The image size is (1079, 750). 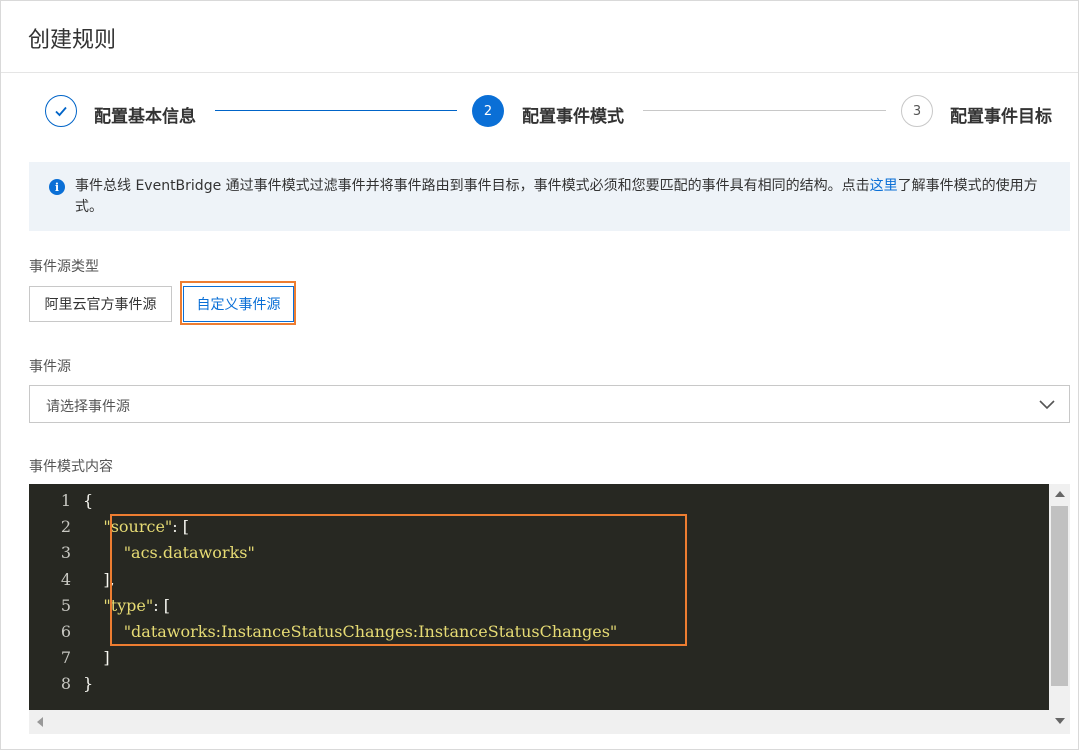 I want to click on step-1-label: 配置基本信息, so click(x=145, y=117).